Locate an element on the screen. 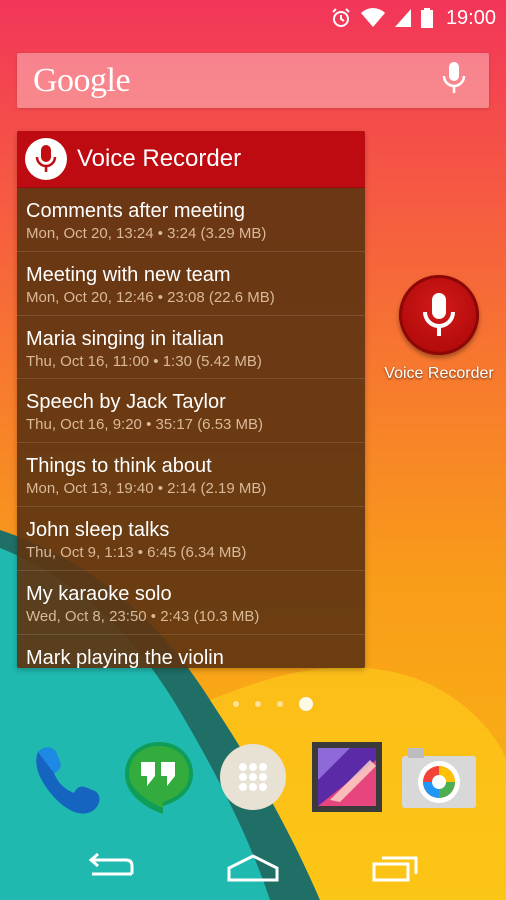  voice-recorder-shortcut: Voice Recorder is located at coordinates (439, 329).